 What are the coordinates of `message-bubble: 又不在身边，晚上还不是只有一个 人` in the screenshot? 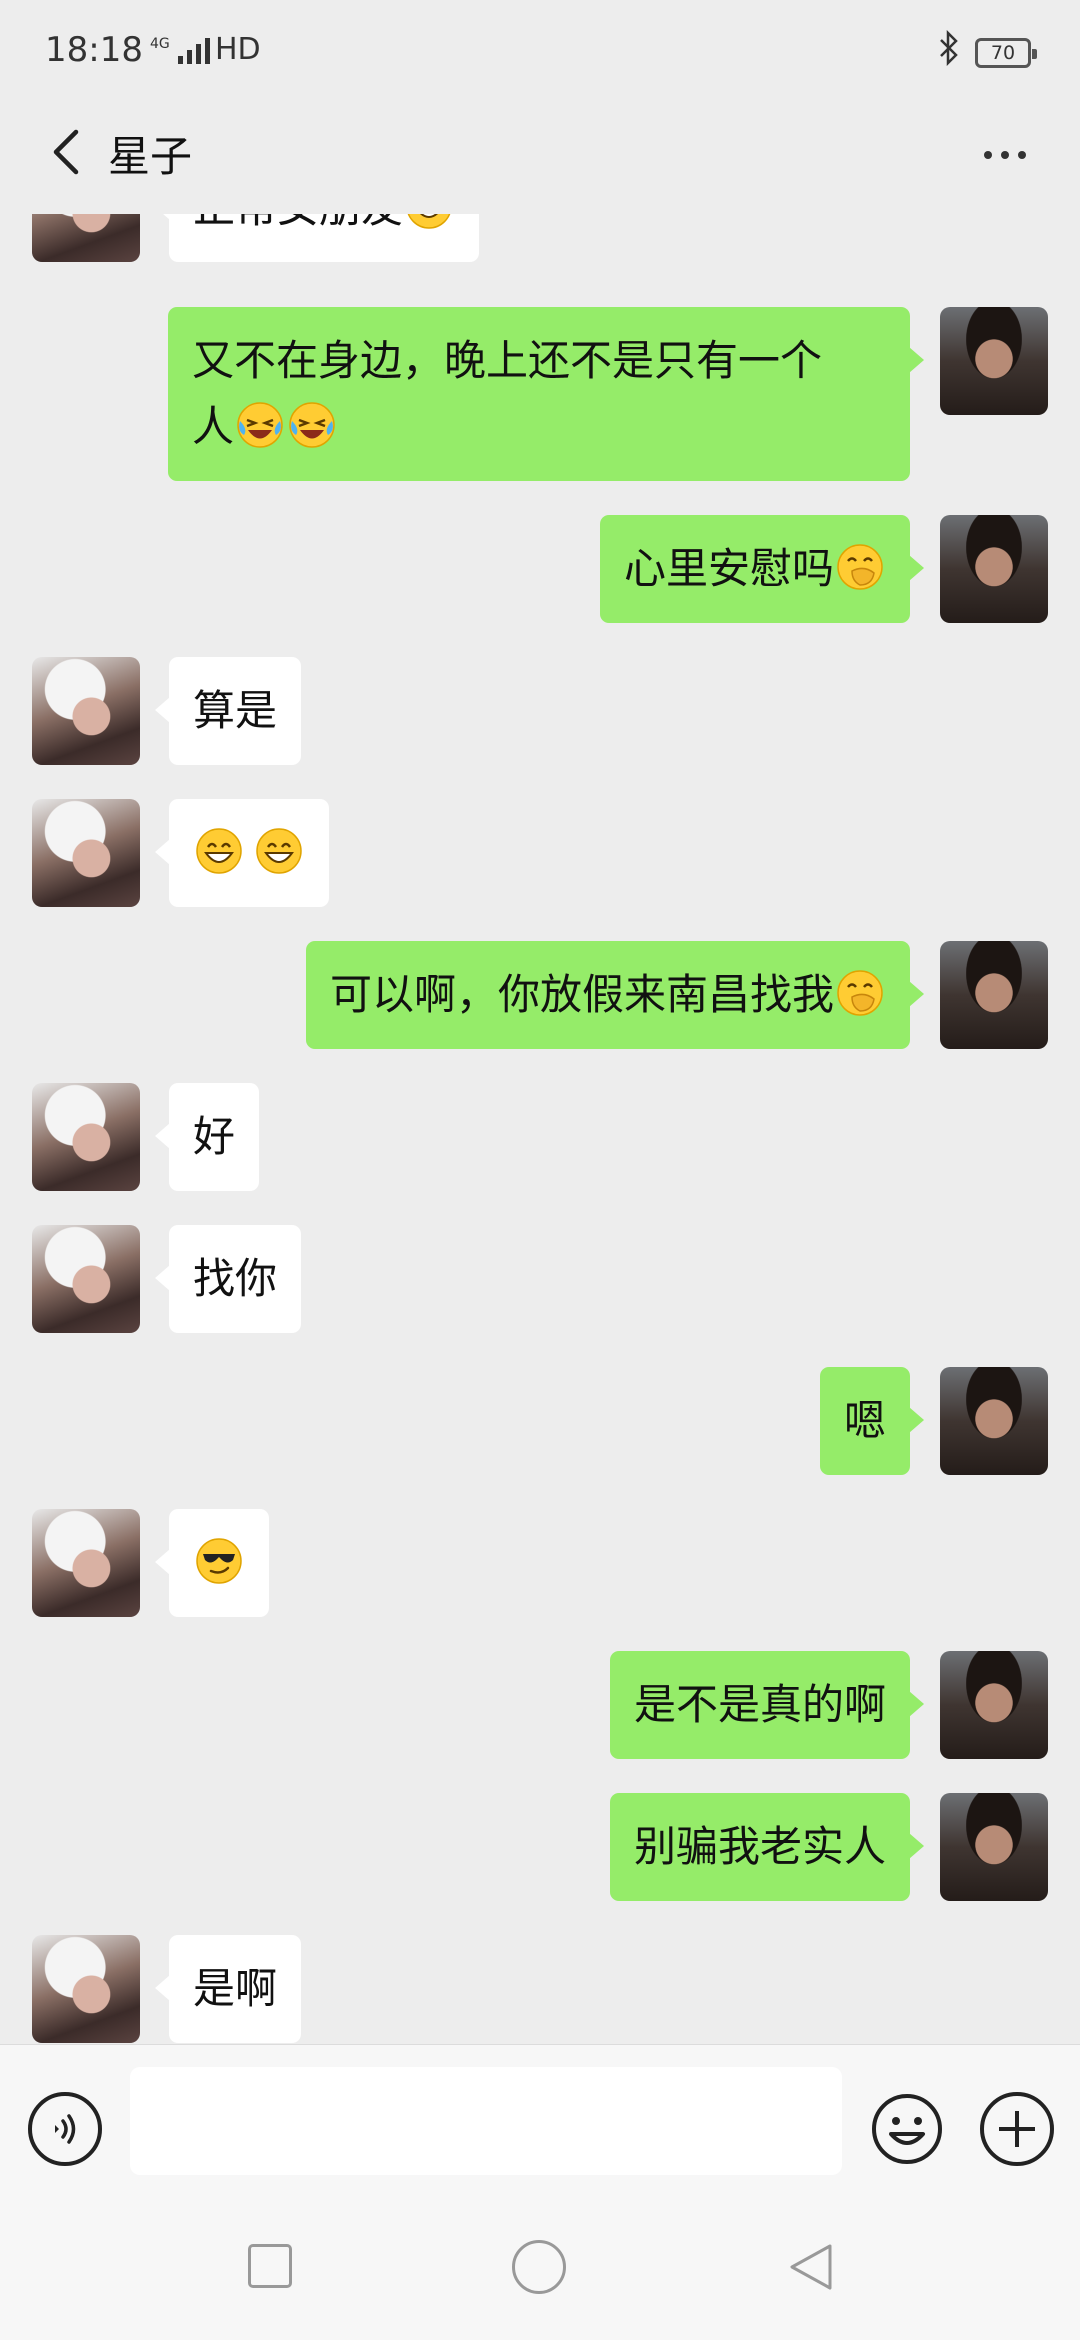 It's located at (546, 394).